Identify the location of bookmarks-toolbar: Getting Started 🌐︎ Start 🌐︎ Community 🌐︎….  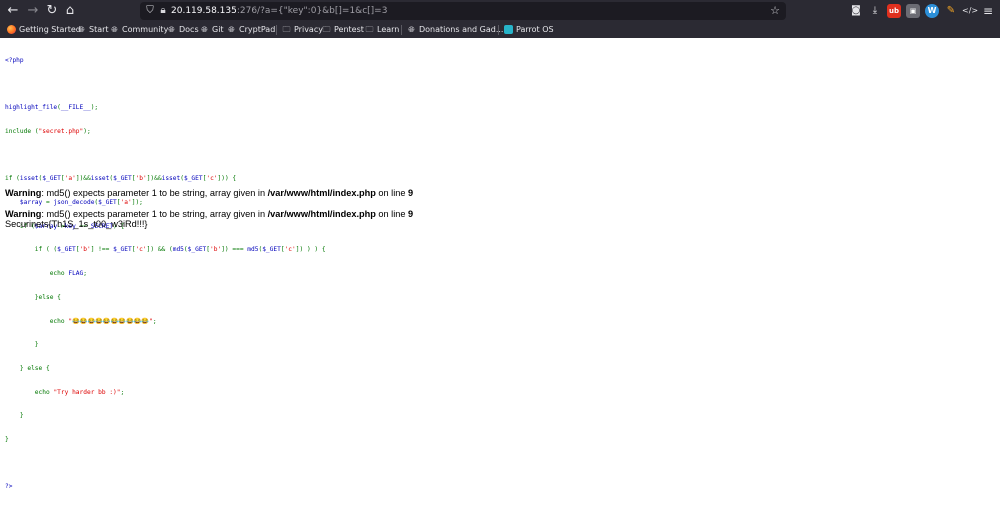
(500, 29).